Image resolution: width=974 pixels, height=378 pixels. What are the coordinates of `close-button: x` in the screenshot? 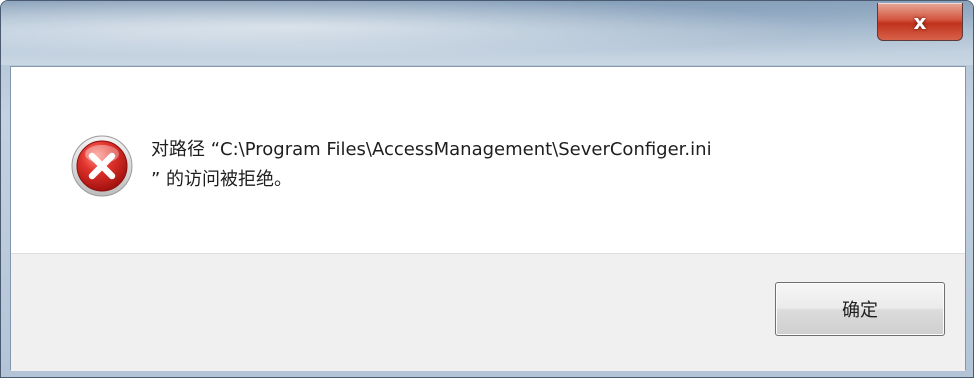 It's located at (920, 22).